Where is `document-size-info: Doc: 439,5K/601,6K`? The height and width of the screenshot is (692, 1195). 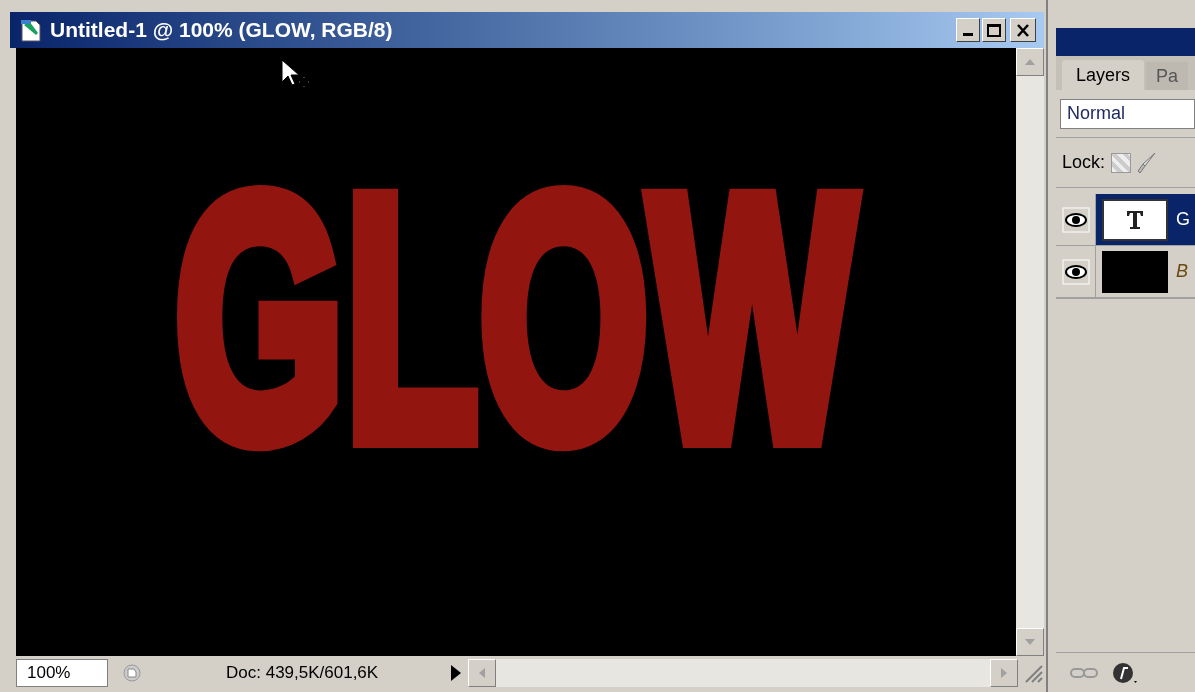 document-size-info: Doc: 439,5K/601,6K is located at coordinates (302, 673).